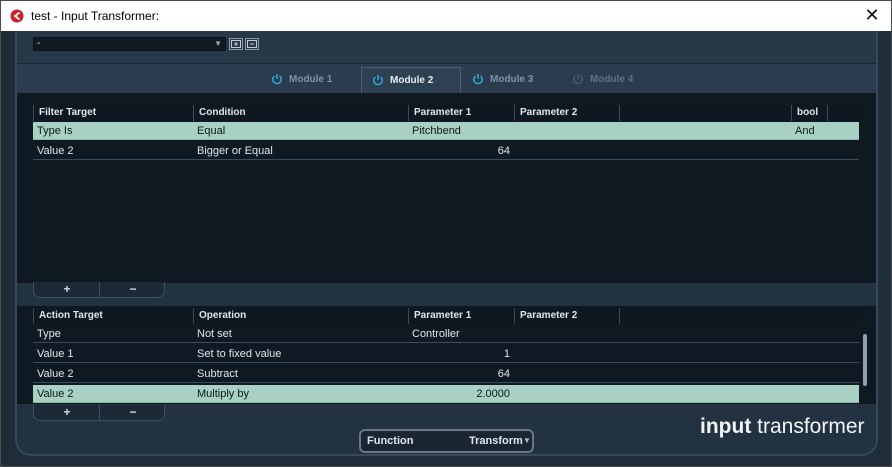  Describe the element at coordinates (805, 131) in the screenshot. I see `cell-bool: And` at that location.